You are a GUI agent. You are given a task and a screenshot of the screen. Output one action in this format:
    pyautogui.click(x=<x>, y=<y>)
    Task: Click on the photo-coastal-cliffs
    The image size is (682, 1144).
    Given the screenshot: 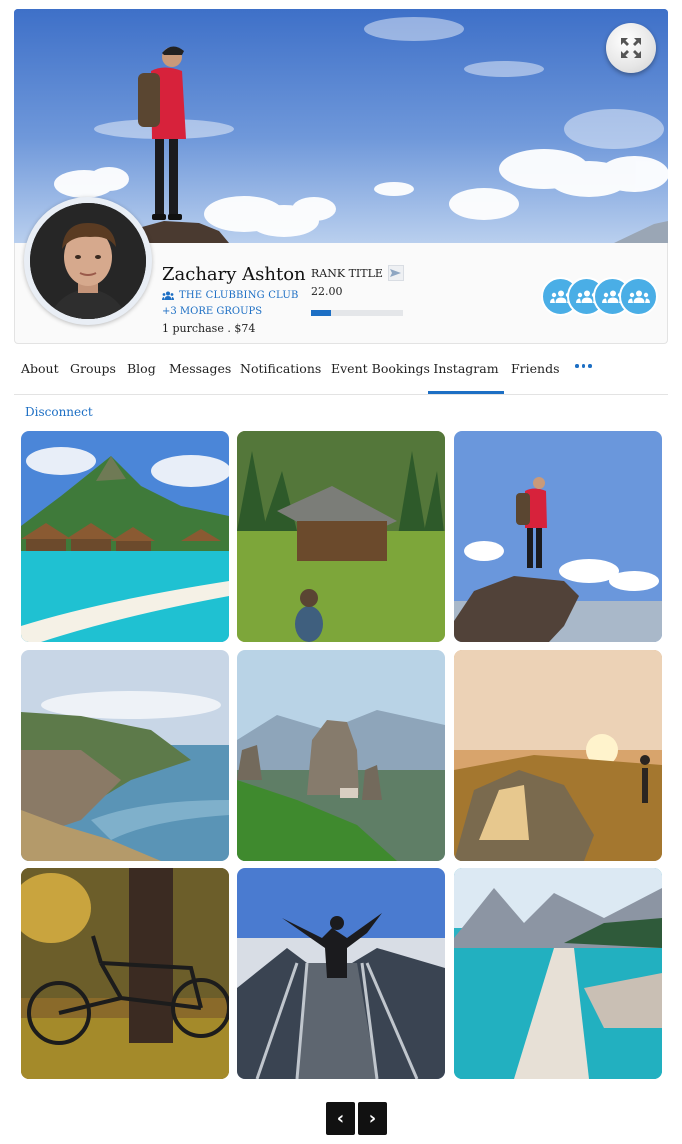 What is the action you would take?
    pyautogui.click(x=125, y=755)
    